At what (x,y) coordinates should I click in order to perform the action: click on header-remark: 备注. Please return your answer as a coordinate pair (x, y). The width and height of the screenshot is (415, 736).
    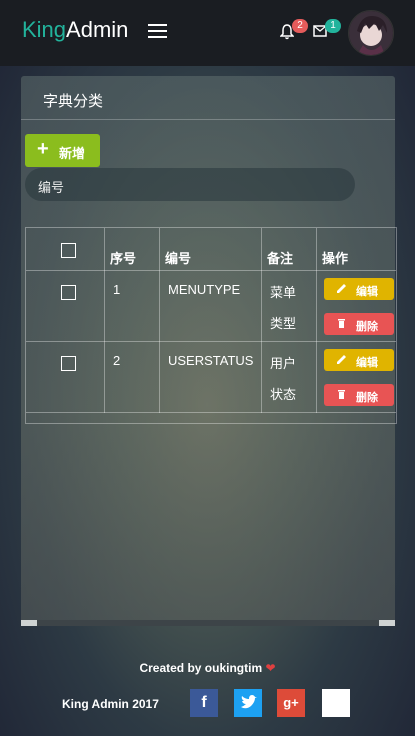
    Looking at the image, I should click on (280, 258).